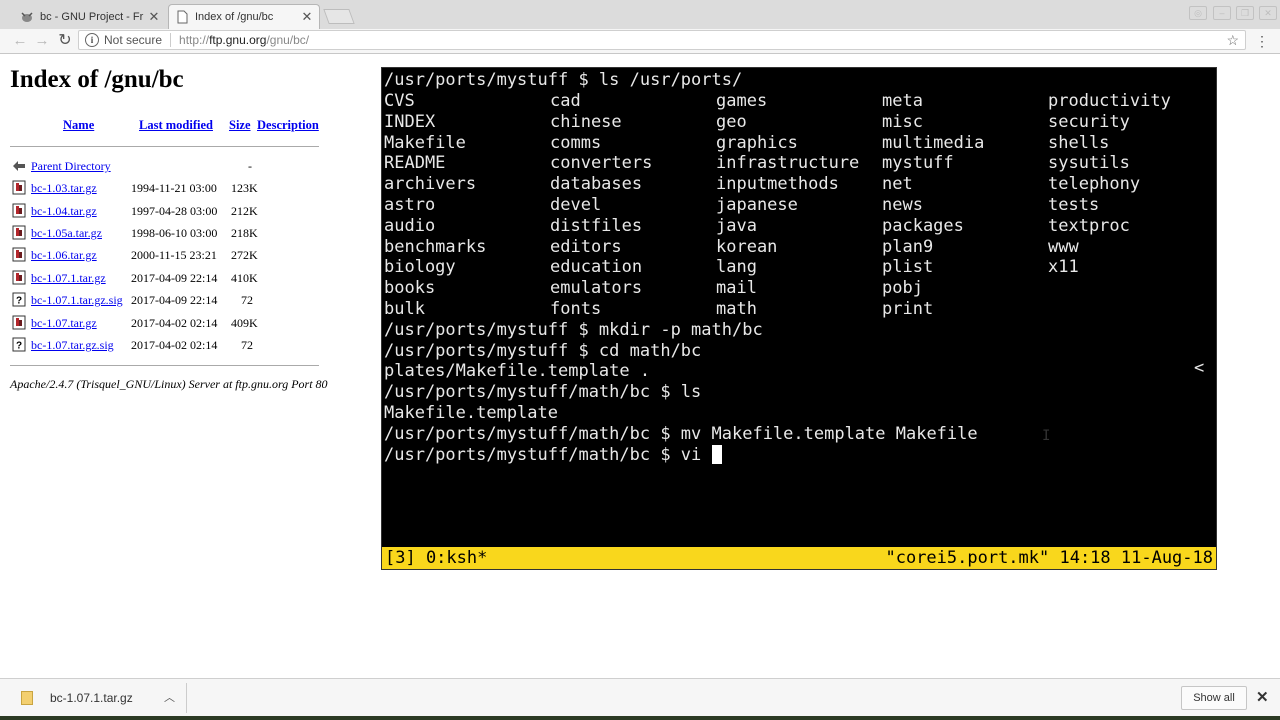  Describe the element at coordinates (42, 41) in the screenshot. I see `forward-arrow-icon: →` at that location.